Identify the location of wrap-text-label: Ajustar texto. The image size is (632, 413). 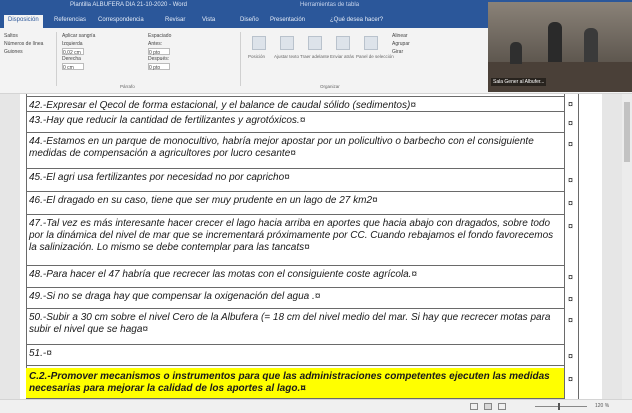
(287, 56).